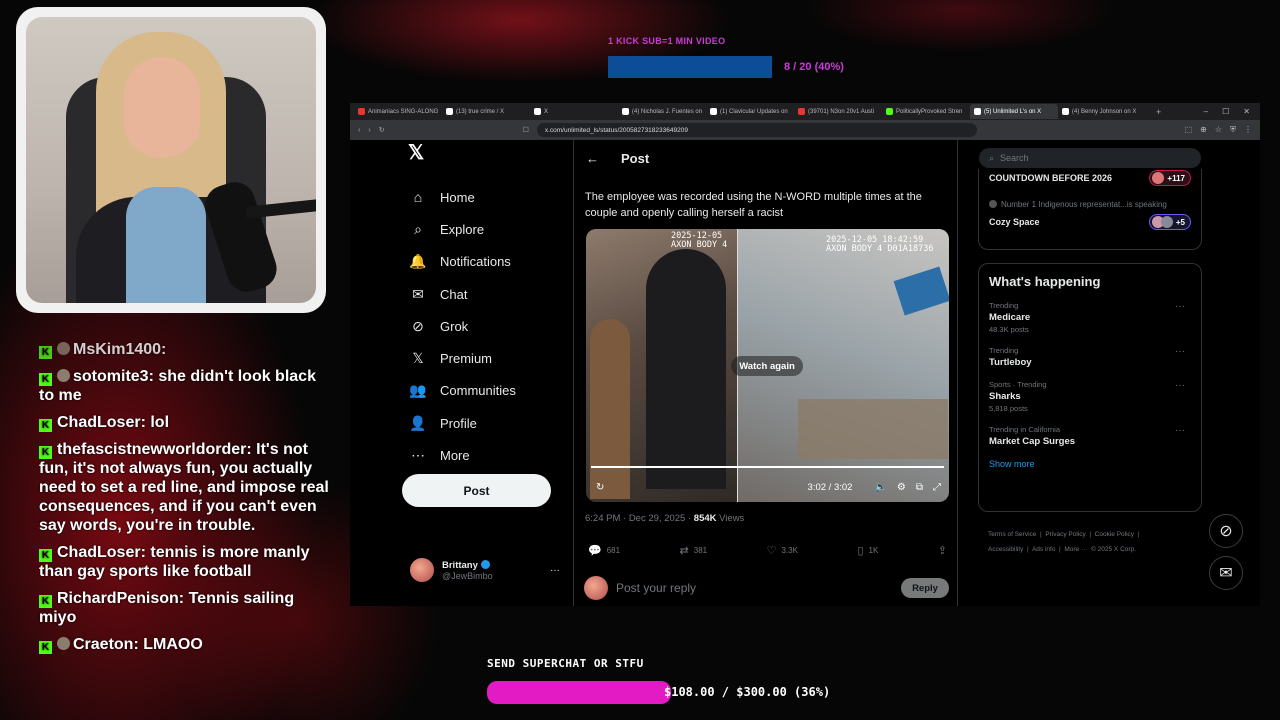 The image size is (1280, 720). Describe the element at coordinates (574, 111) in the screenshot. I see `browser-tab: X` at that location.